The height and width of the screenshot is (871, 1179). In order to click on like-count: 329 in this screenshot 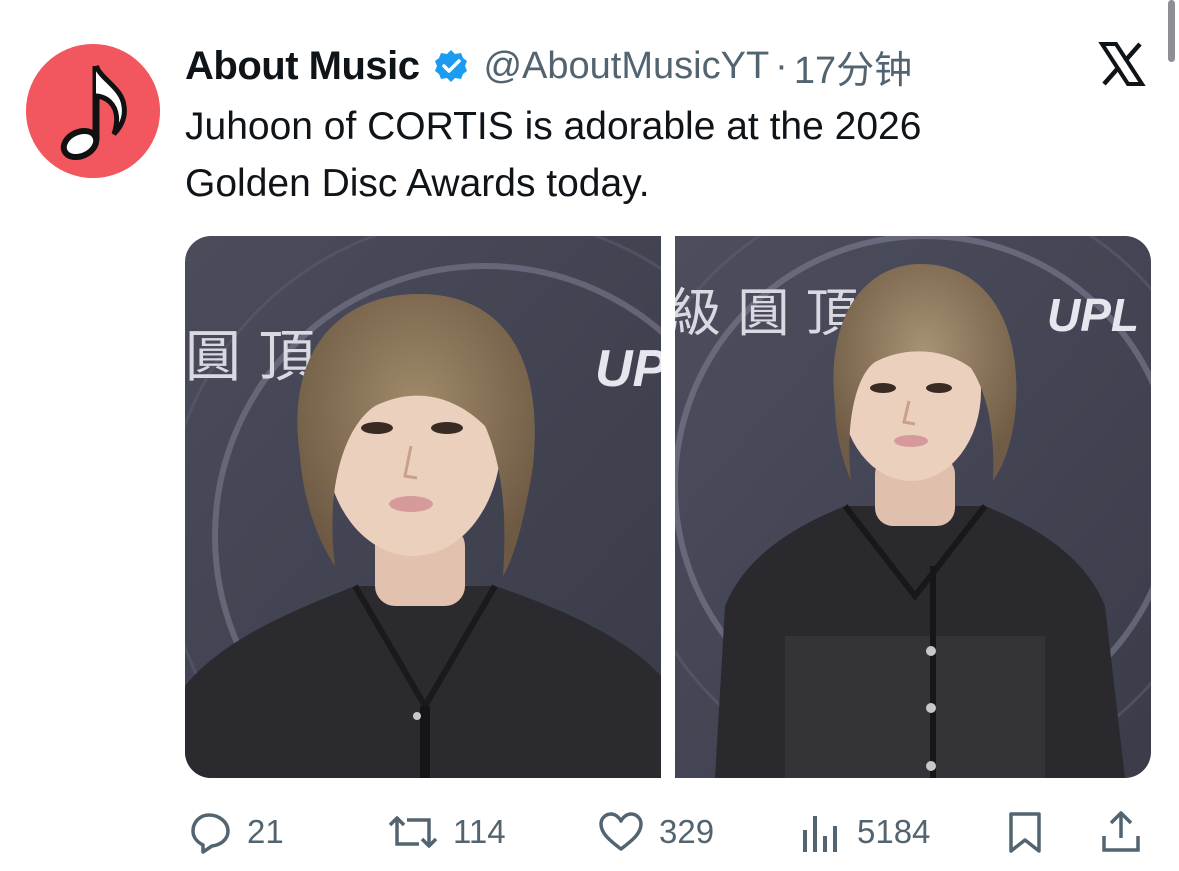, I will do `click(687, 831)`.